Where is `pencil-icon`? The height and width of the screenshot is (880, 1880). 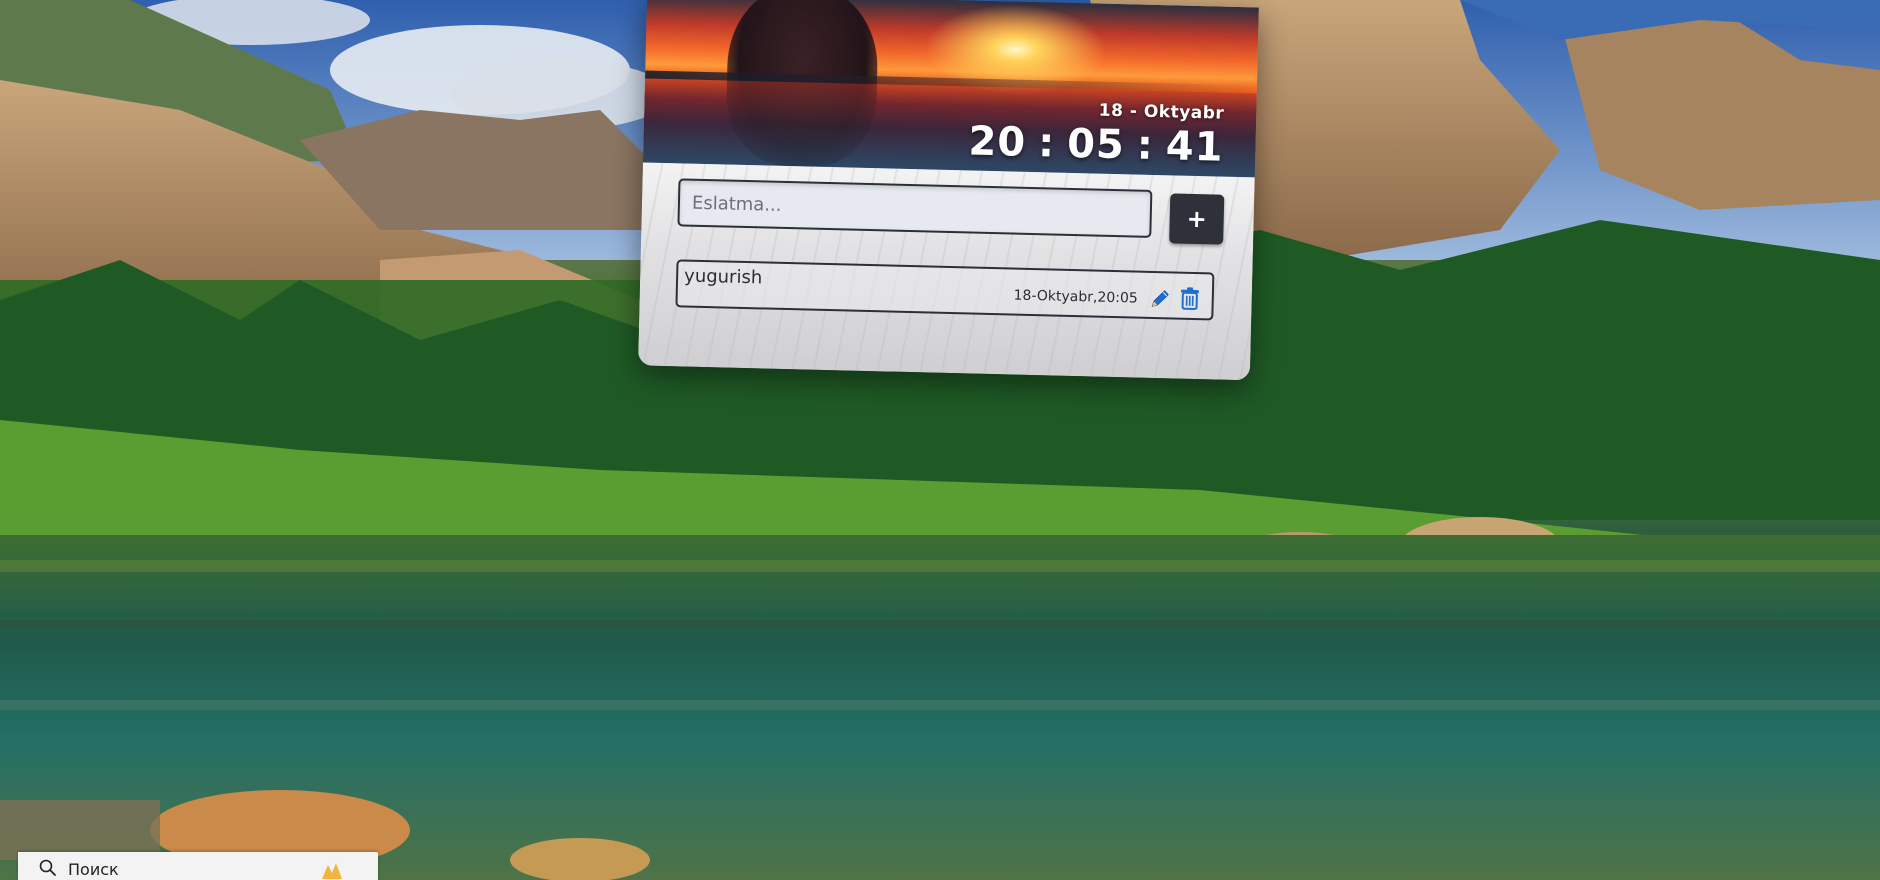
pencil-icon is located at coordinates (1161, 298).